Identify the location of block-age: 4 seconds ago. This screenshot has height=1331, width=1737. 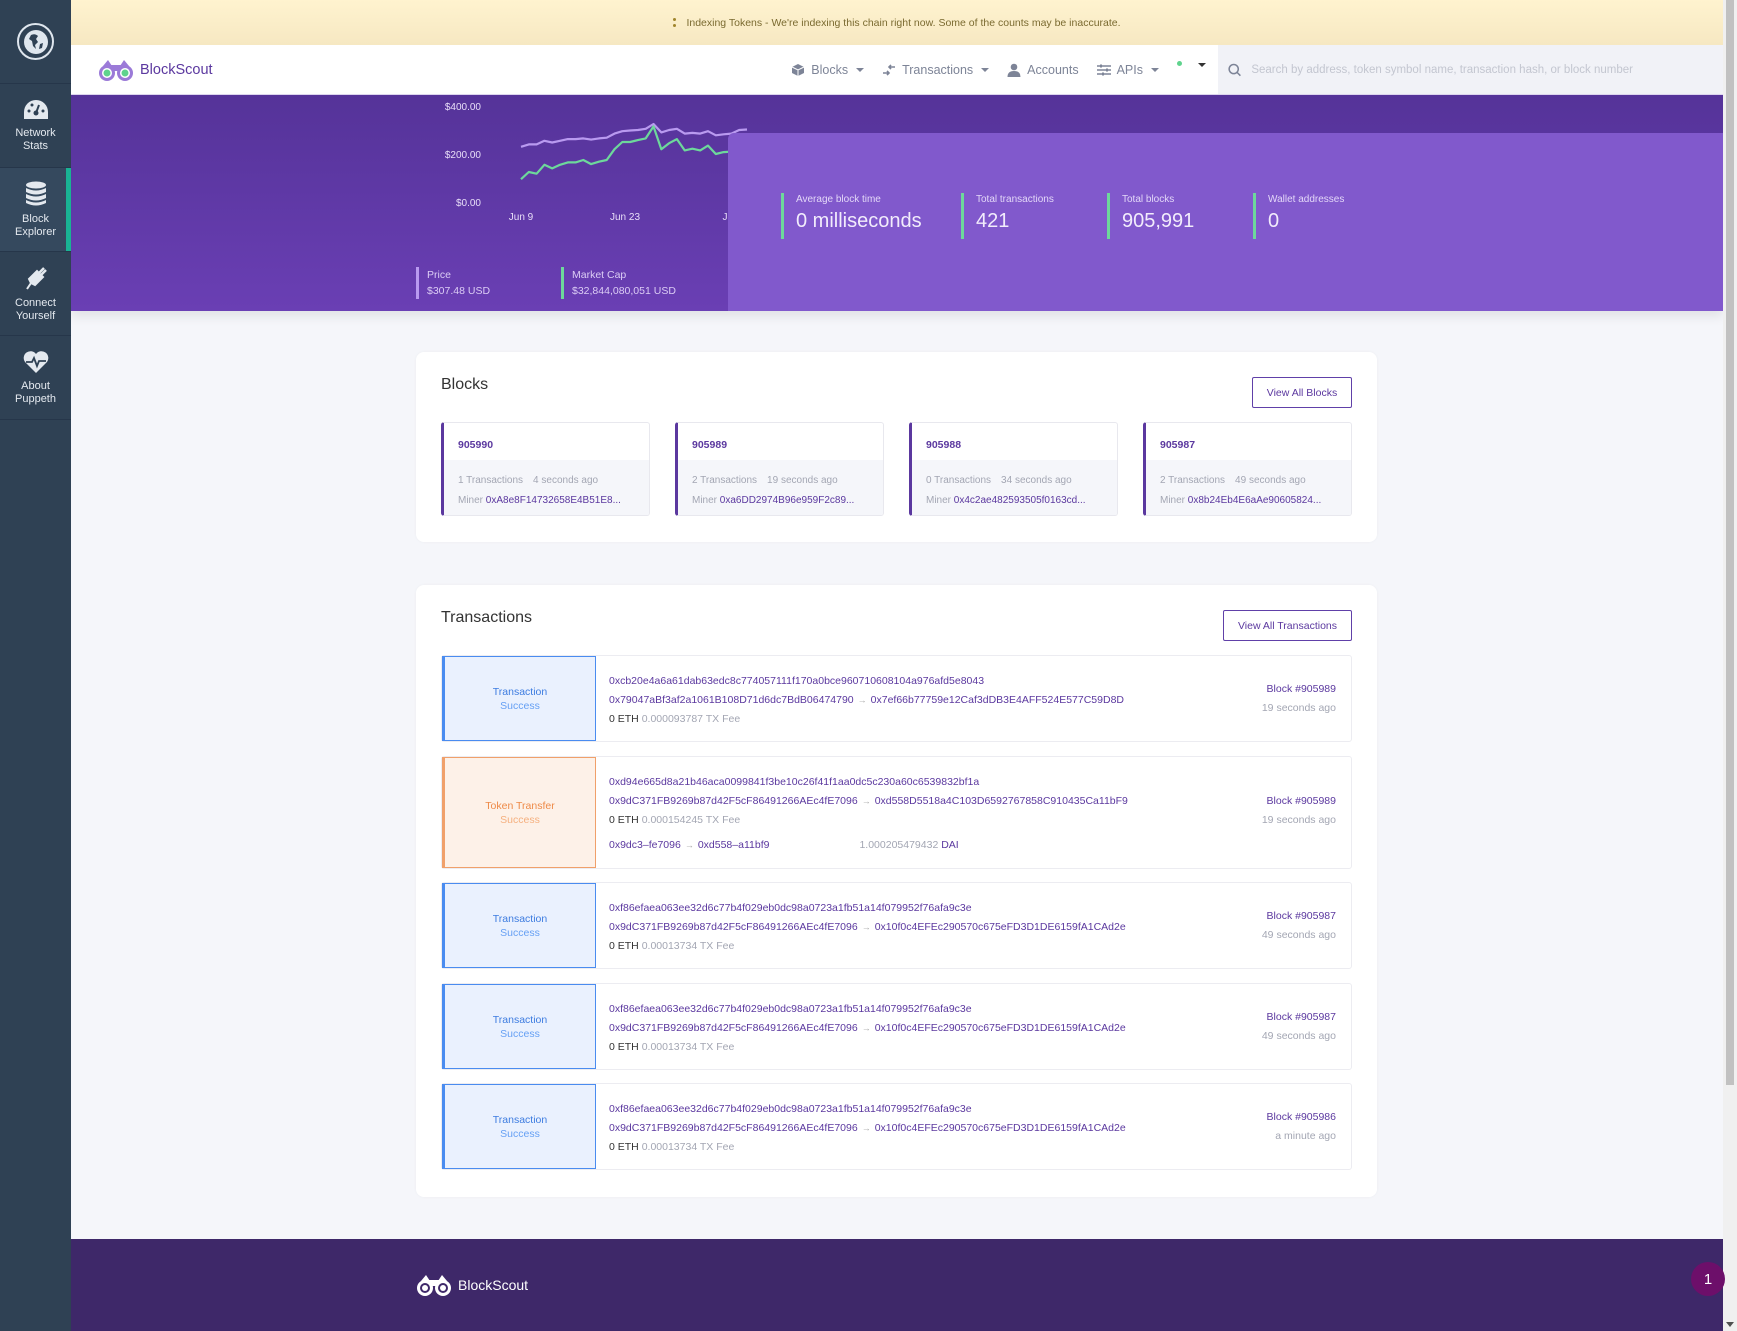
(566, 480).